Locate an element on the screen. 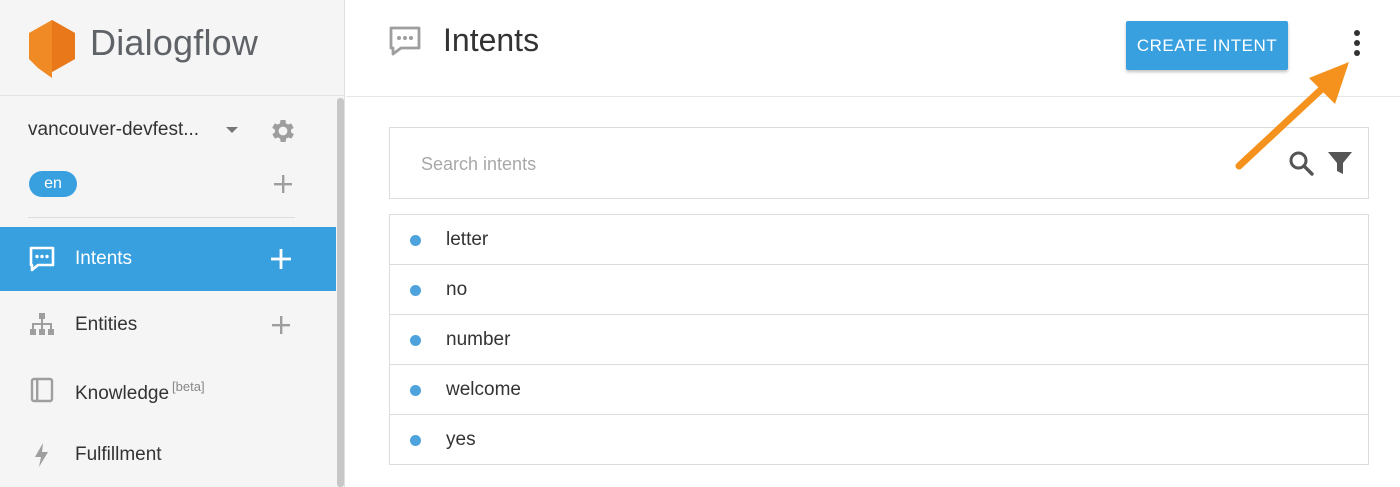 The image size is (1400, 487). intent-row-letter: letter is located at coordinates (879, 239).